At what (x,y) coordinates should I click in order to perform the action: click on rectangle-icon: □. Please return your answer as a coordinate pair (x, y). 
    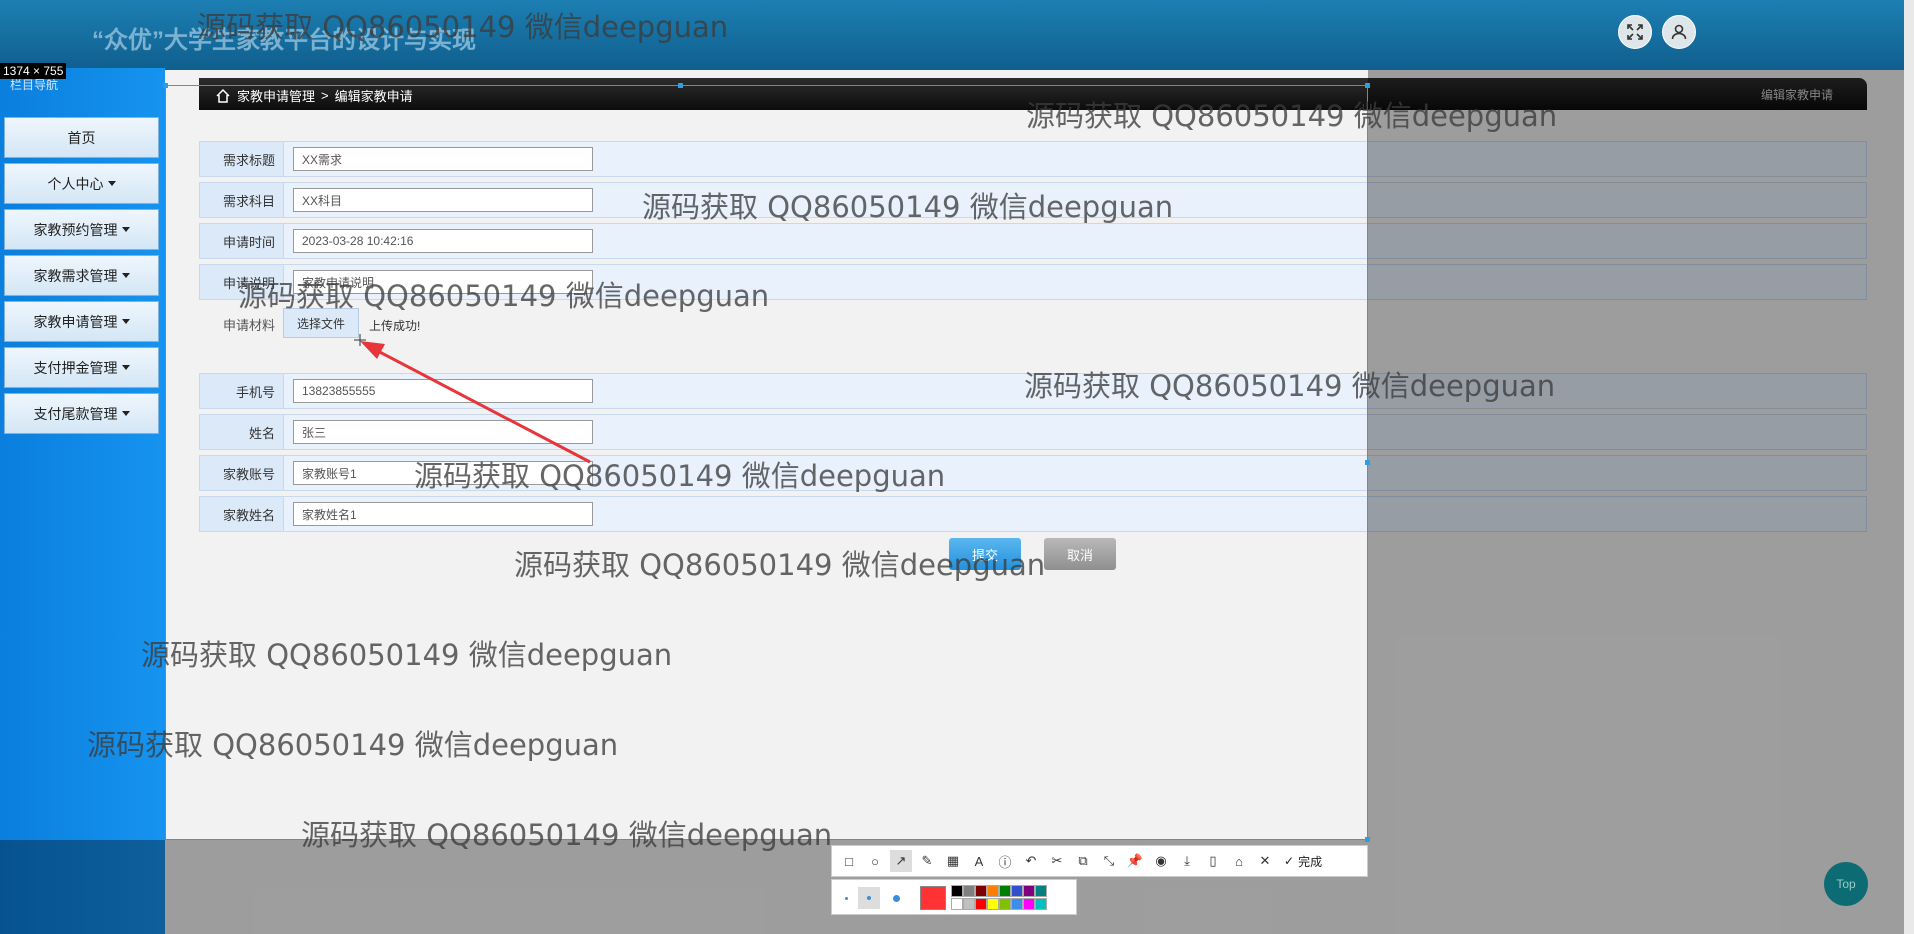
    Looking at the image, I should click on (849, 861).